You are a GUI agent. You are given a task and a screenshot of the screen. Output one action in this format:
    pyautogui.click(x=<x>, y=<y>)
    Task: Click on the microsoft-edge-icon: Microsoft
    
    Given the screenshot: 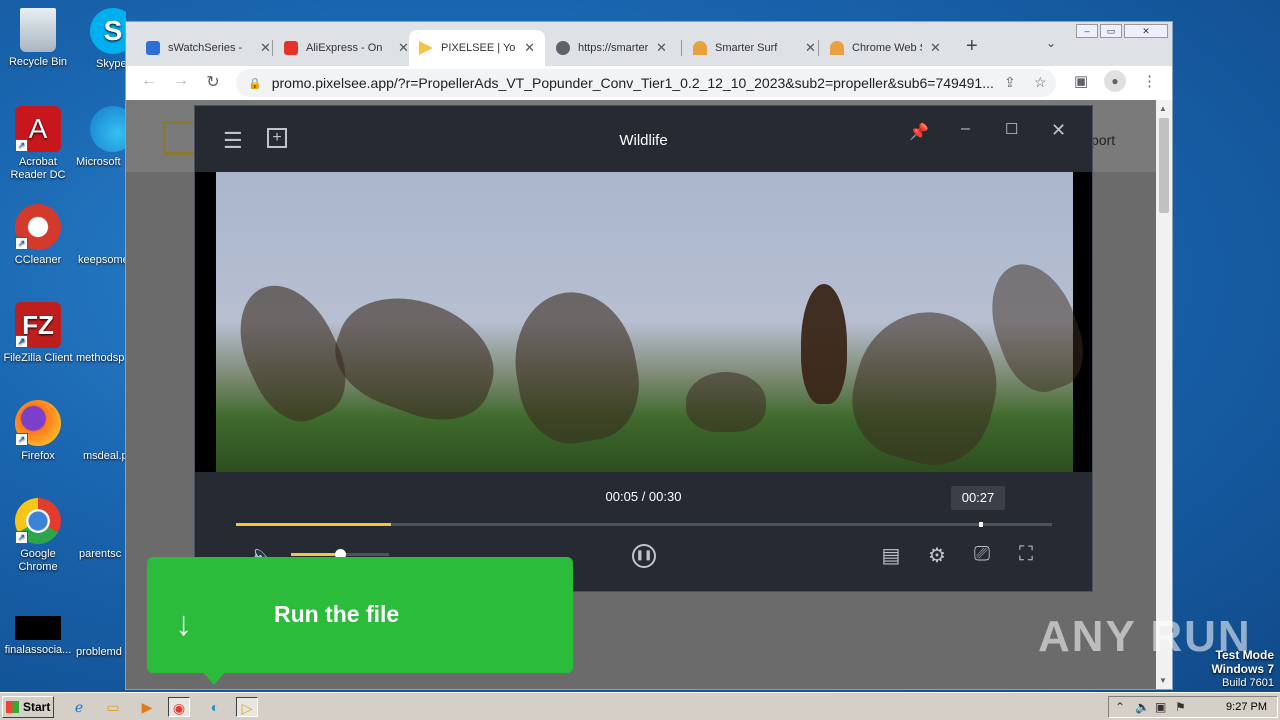 What is the action you would take?
    pyautogui.click(x=101, y=137)
    